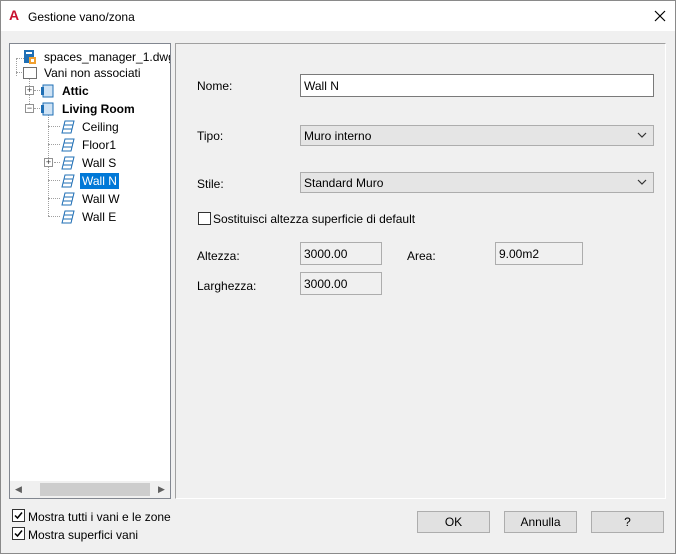 This screenshot has width=676, height=554. Describe the element at coordinates (92, 73) in the screenshot. I see `tree-item-label: Vani non associati` at that location.